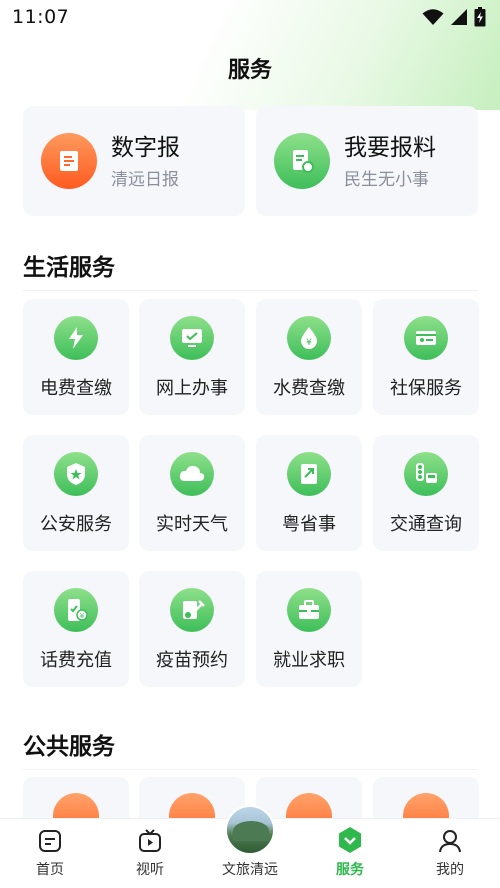  I want to click on section-title-life-services: 生活服务, so click(69, 268).